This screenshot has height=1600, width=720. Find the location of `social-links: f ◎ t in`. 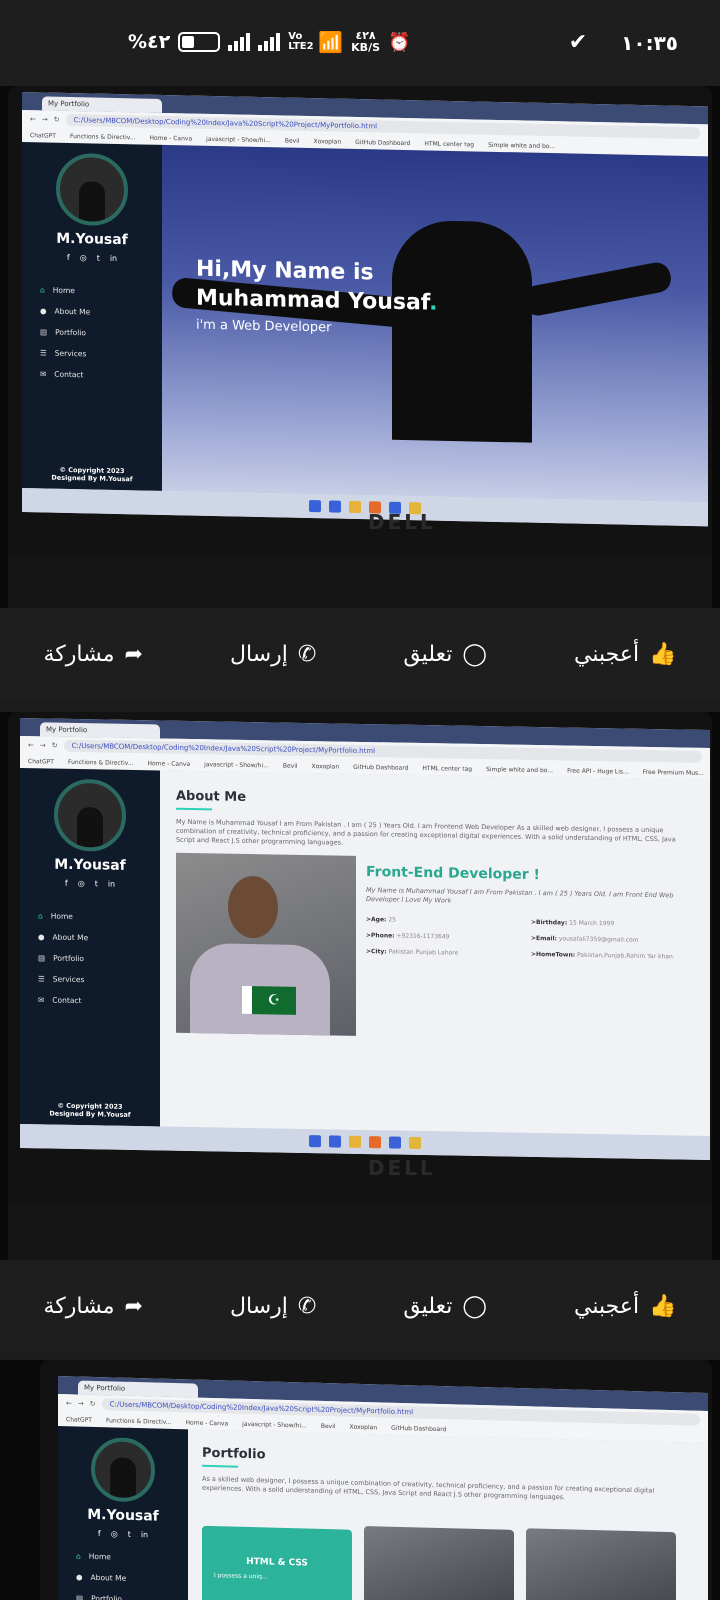

social-links: f ◎ t in is located at coordinates (123, 1534).